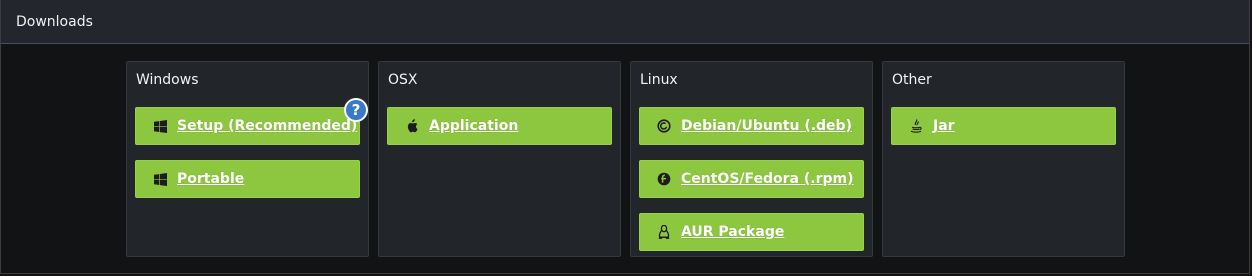 This screenshot has height=276, width=1252. What do you see at coordinates (659, 80) in the screenshot?
I see `linux-column-title: Linux` at bounding box center [659, 80].